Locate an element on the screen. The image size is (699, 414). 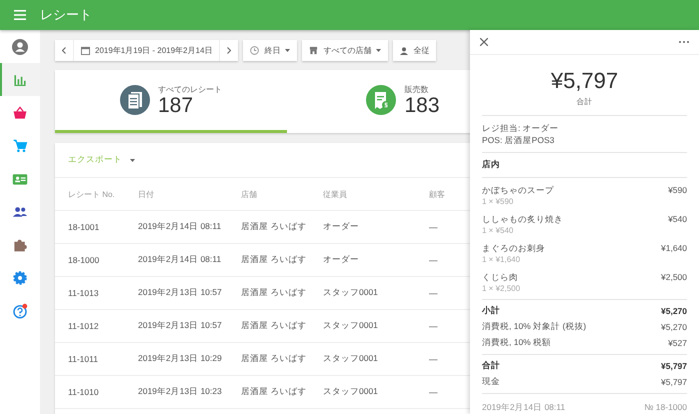
close-icon is located at coordinates (484, 42).